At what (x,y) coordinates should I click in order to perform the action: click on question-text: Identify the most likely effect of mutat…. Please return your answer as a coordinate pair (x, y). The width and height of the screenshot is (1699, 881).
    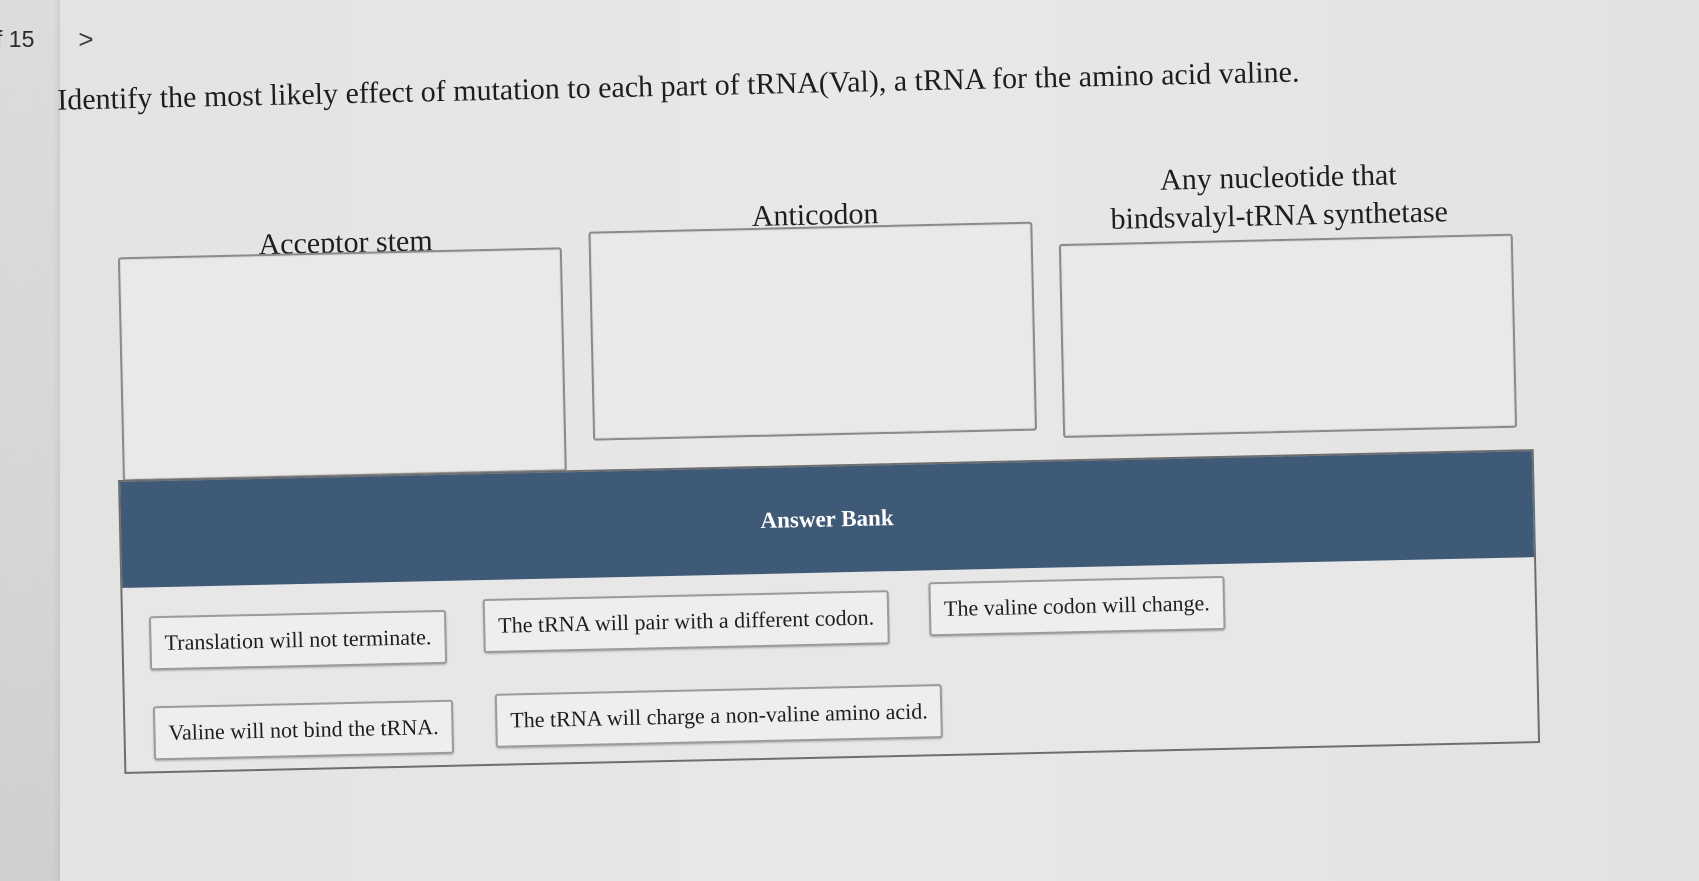
    Looking at the image, I should click on (678, 86).